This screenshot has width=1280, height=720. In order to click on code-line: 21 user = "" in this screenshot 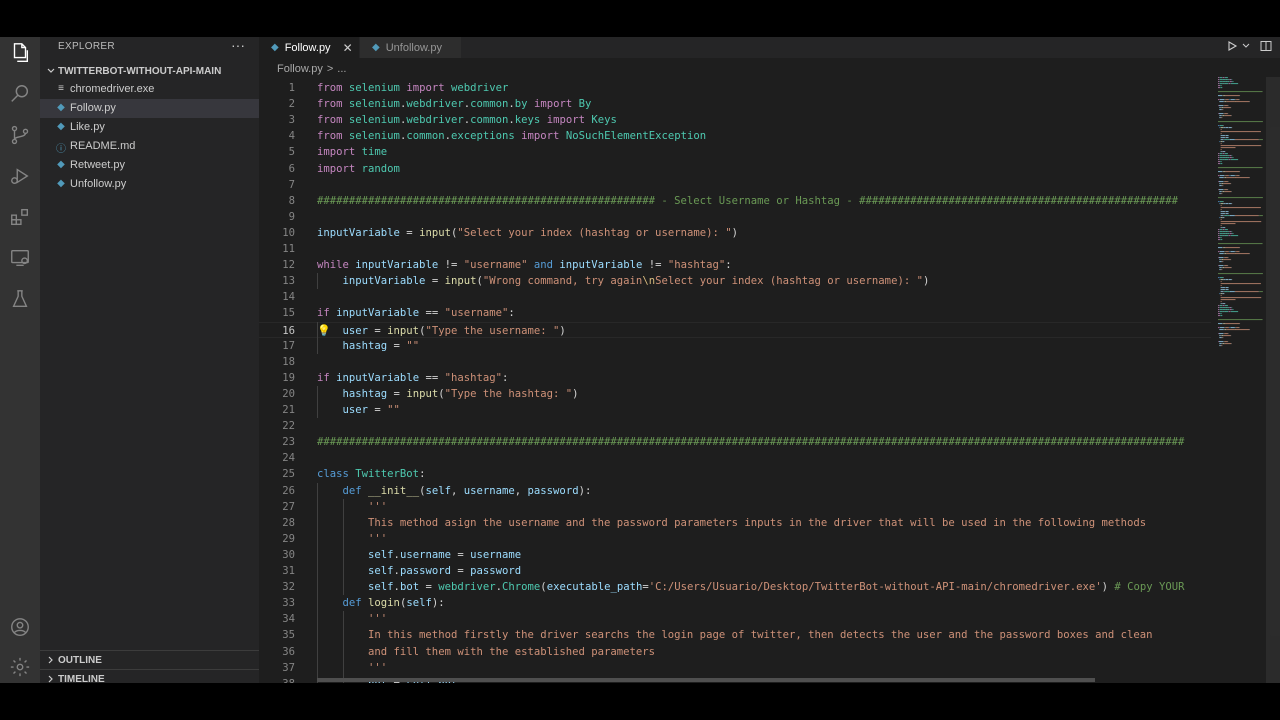, I will do `click(735, 410)`.